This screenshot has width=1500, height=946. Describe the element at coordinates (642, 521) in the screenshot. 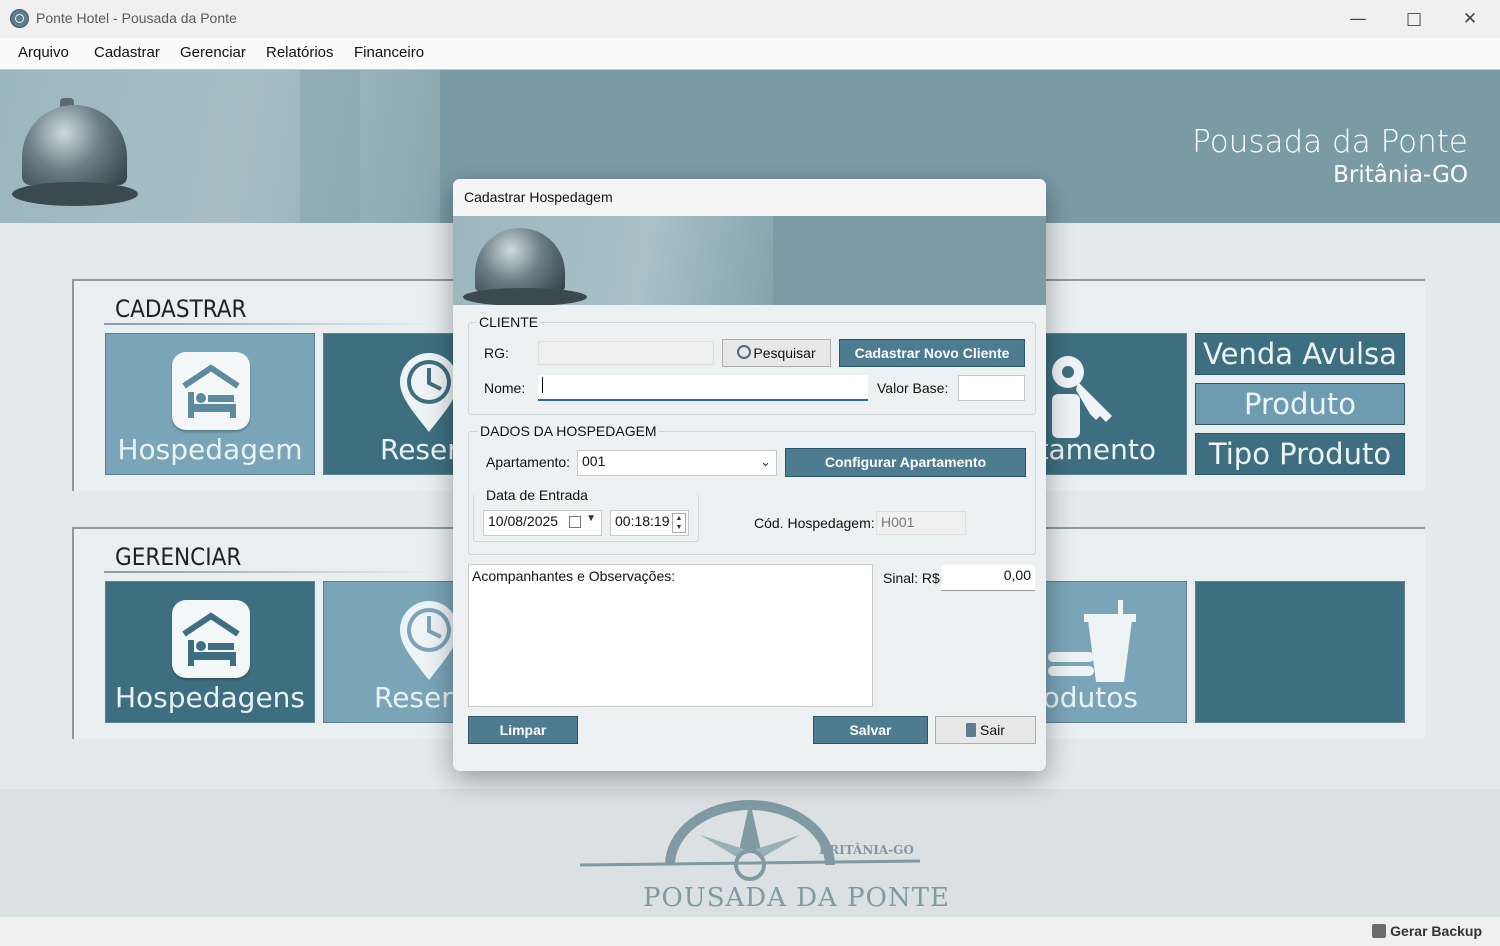

I see `time-value: 00:18:19` at that location.